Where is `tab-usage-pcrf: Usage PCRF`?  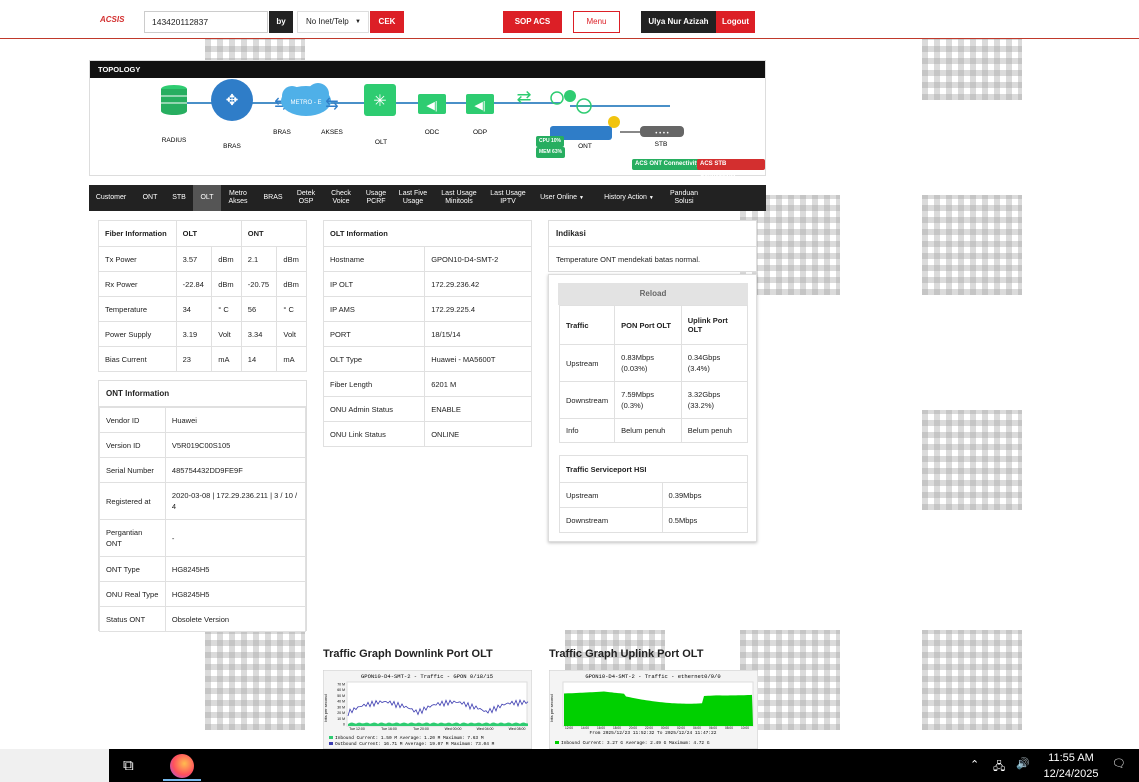 tab-usage-pcrf: Usage PCRF is located at coordinates (376, 198).